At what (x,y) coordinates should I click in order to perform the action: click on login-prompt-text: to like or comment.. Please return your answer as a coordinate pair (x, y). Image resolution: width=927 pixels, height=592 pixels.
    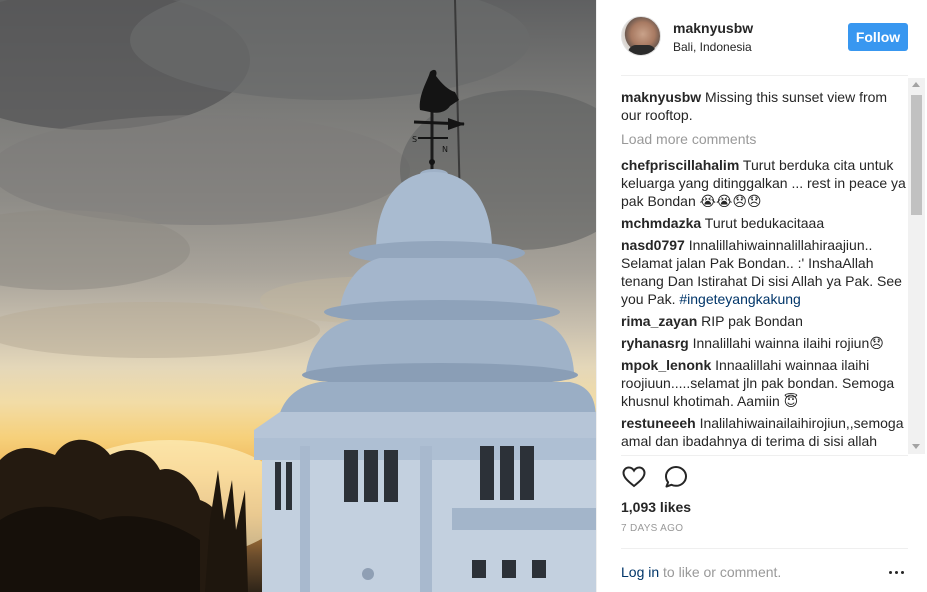
    Looking at the image, I should click on (720, 572).